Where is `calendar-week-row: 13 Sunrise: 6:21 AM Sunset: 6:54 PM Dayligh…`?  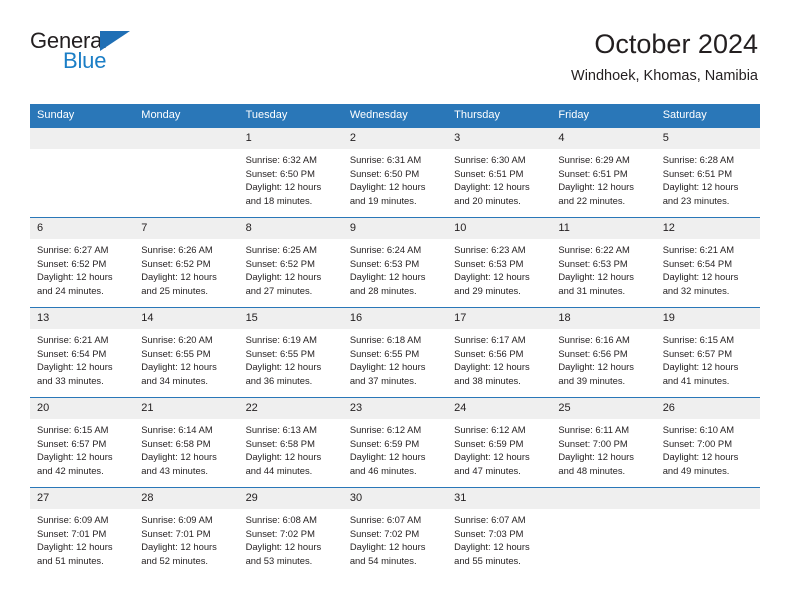
calendar-week-row: 13 Sunrise: 6:21 AM Sunset: 6:54 PM Dayligh… is located at coordinates (395, 352).